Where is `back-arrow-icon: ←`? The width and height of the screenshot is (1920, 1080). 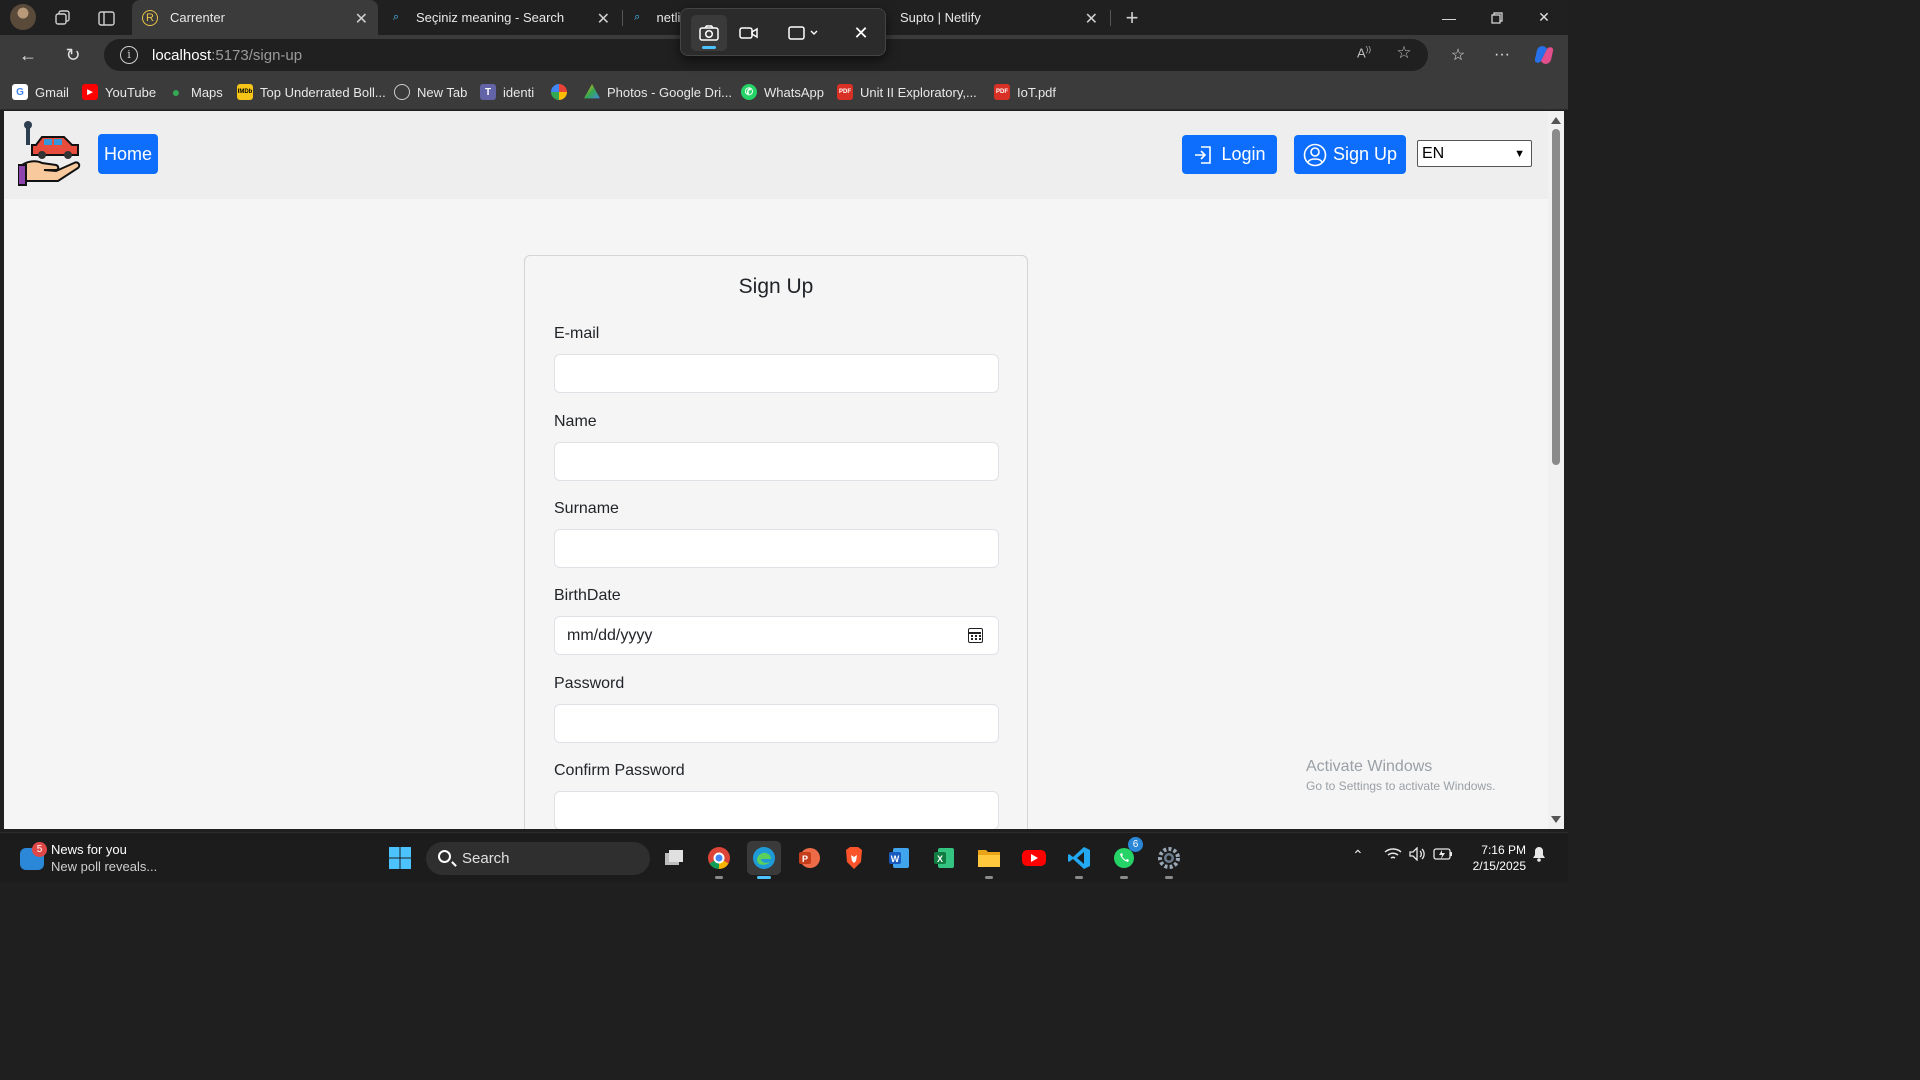
back-arrow-icon: ← is located at coordinates (28, 55).